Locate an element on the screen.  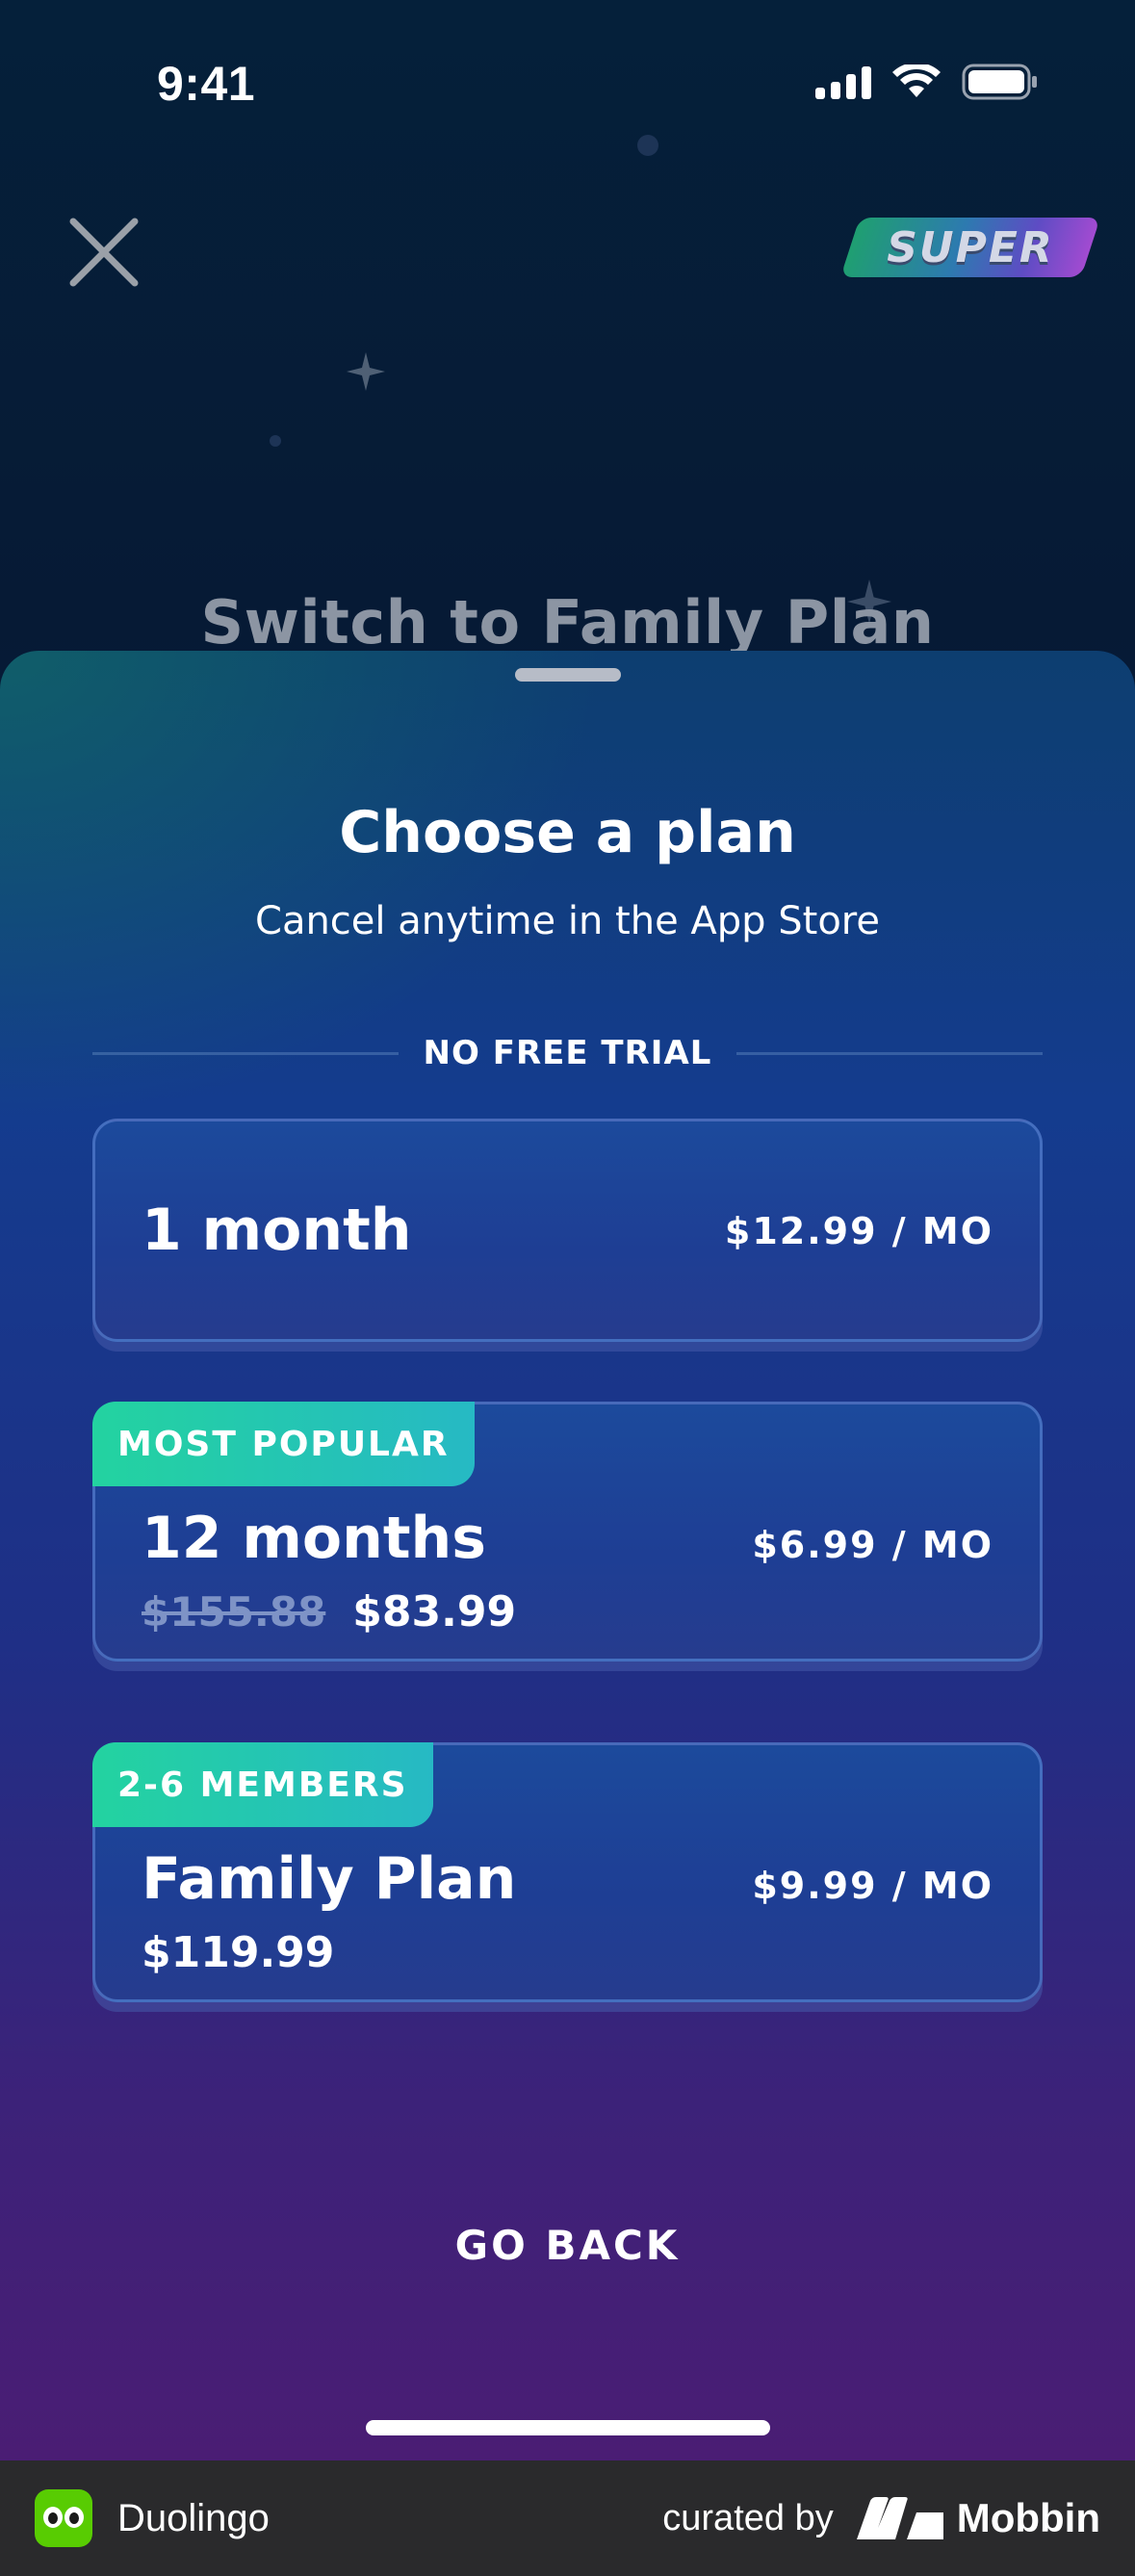
status-icons is located at coordinates (927, 82).